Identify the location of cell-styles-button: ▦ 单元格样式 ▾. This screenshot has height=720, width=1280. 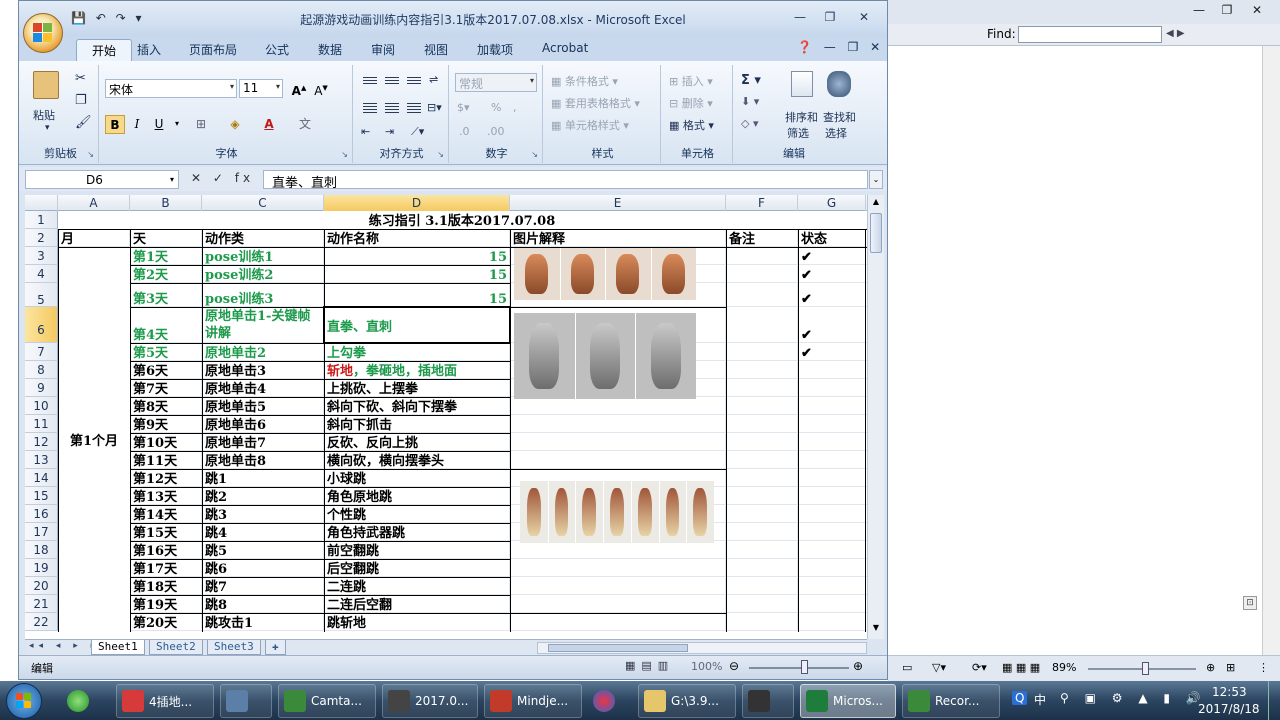
(590, 125).